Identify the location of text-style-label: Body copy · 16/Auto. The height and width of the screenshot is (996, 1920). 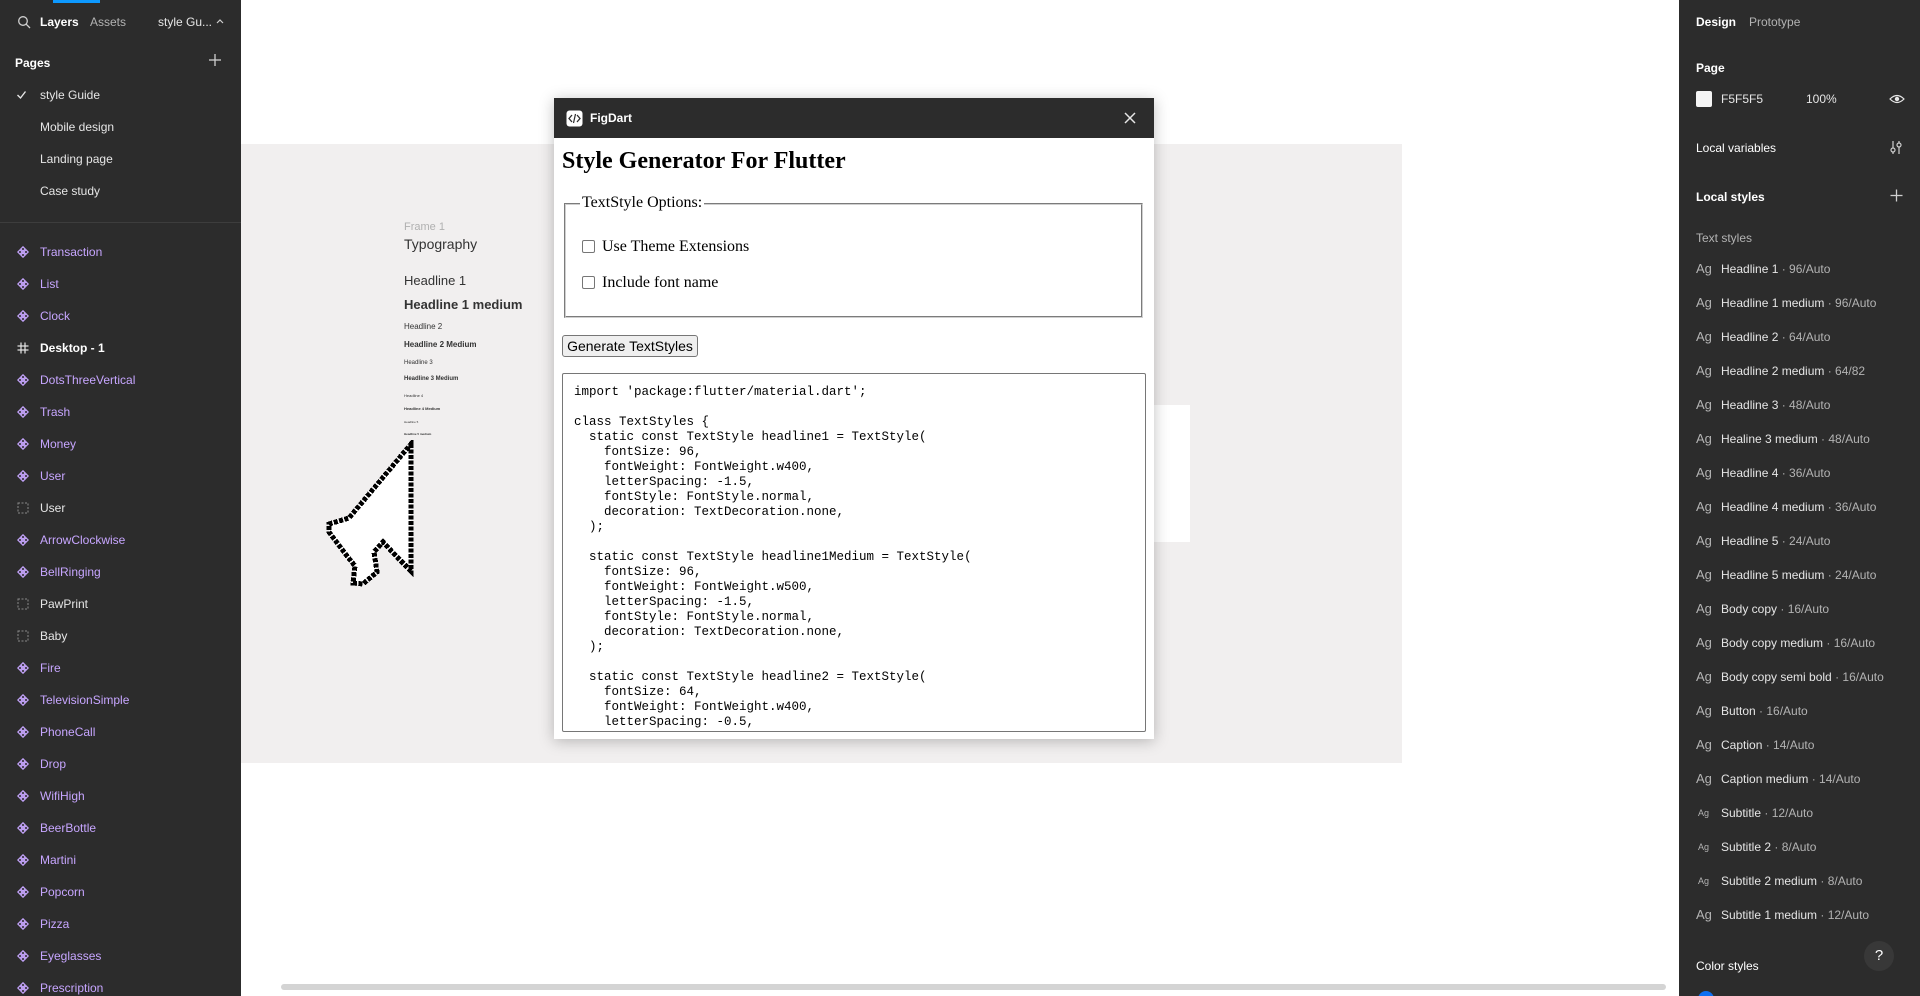
(1775, 609).